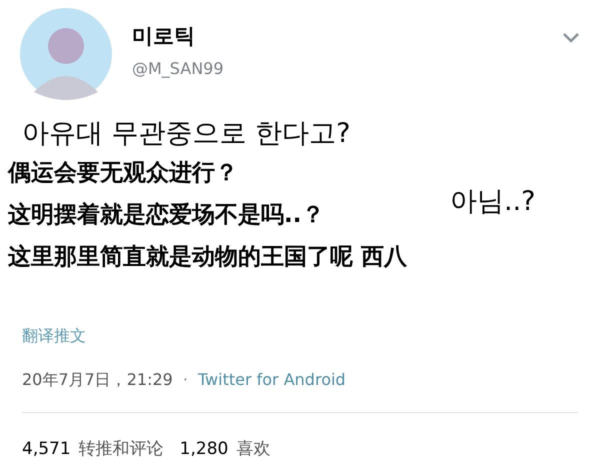 The height and width of the screenshot is (466, 600). What do you see at coordinates (204, 449) in the screenshot?
I see `stat-count: 1,280` at bounding box center [204, 449].